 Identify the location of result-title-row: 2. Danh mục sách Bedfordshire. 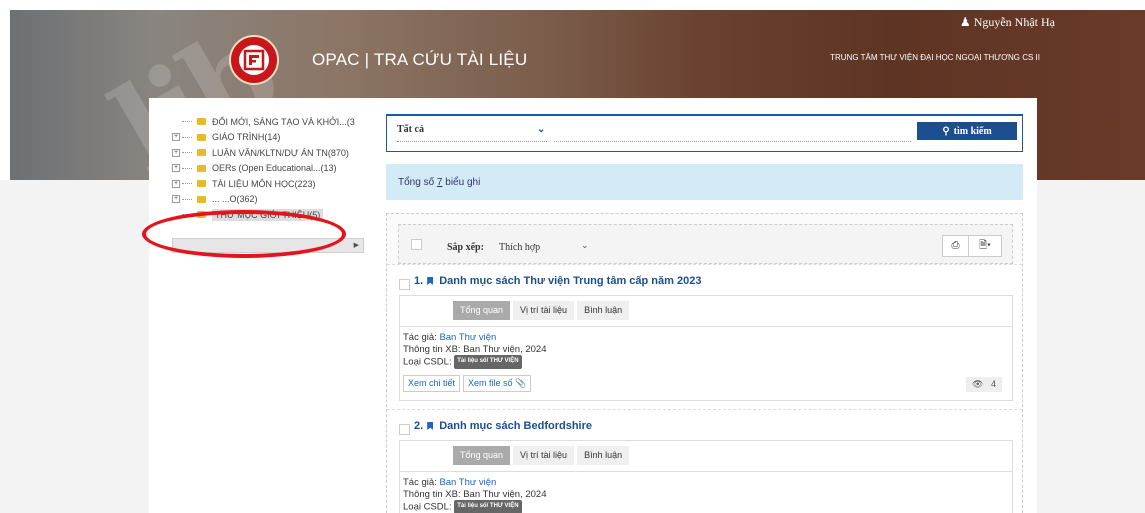
(494, 426).